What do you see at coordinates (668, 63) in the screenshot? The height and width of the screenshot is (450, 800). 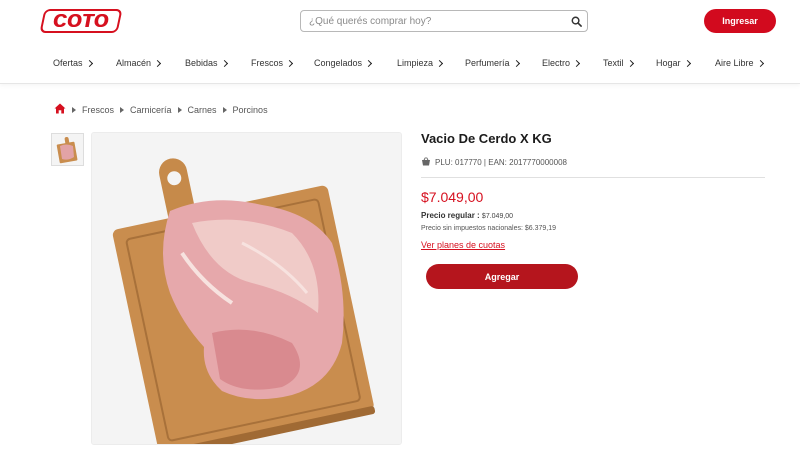 I see `nav-item-label: Hogar` at bounding box center [668, 63].